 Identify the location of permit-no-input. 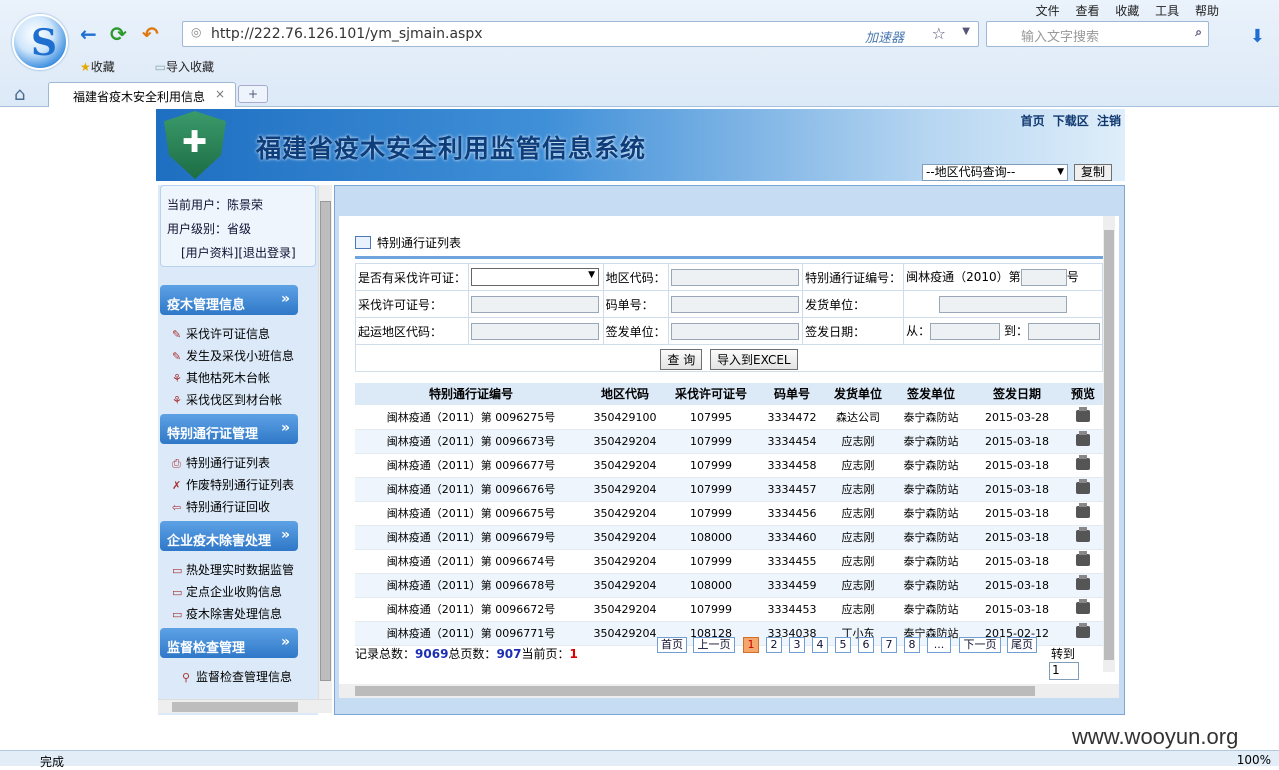
(535, 304).